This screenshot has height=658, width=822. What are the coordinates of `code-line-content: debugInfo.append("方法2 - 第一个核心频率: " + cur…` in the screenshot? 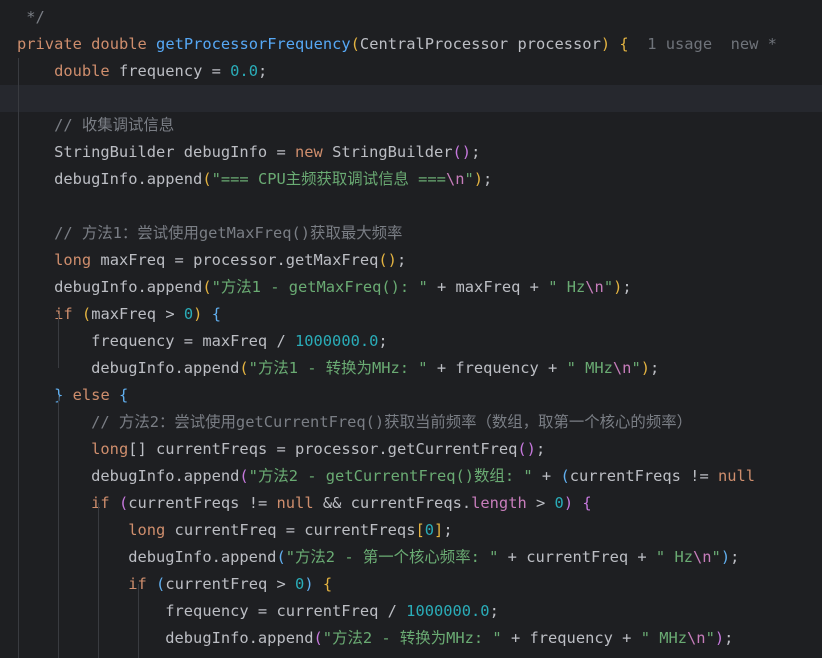 It's located at (378, 557).